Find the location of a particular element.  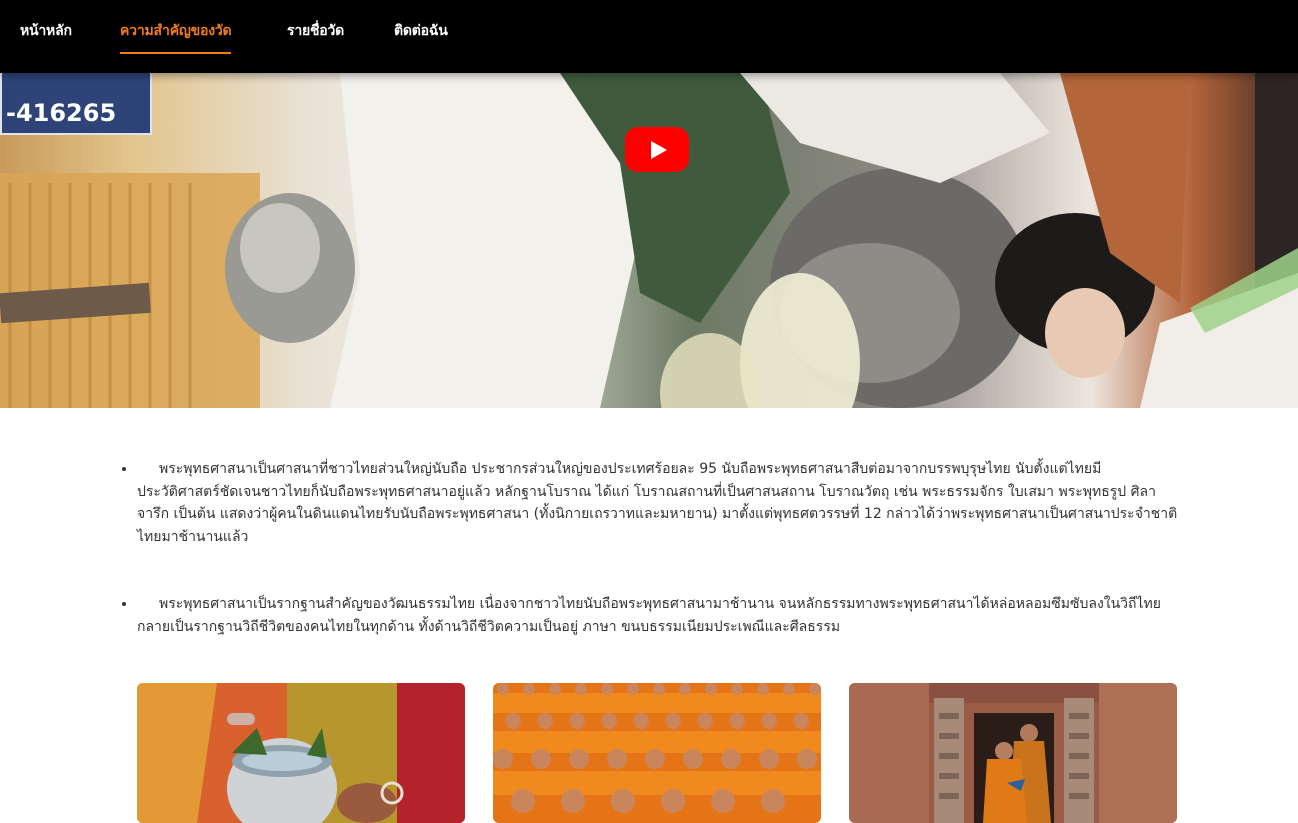

nav-item-contact: ติดต่อฉัน is located at coordinates (421, 36).